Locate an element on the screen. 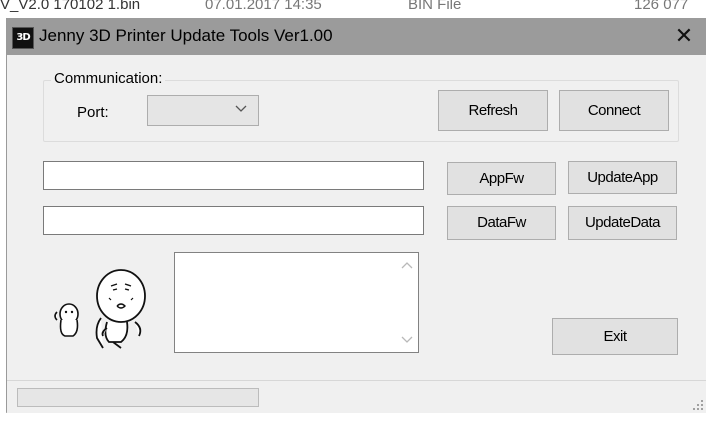  refresh-button-label: Refresh is located at coordinates (493, 110).